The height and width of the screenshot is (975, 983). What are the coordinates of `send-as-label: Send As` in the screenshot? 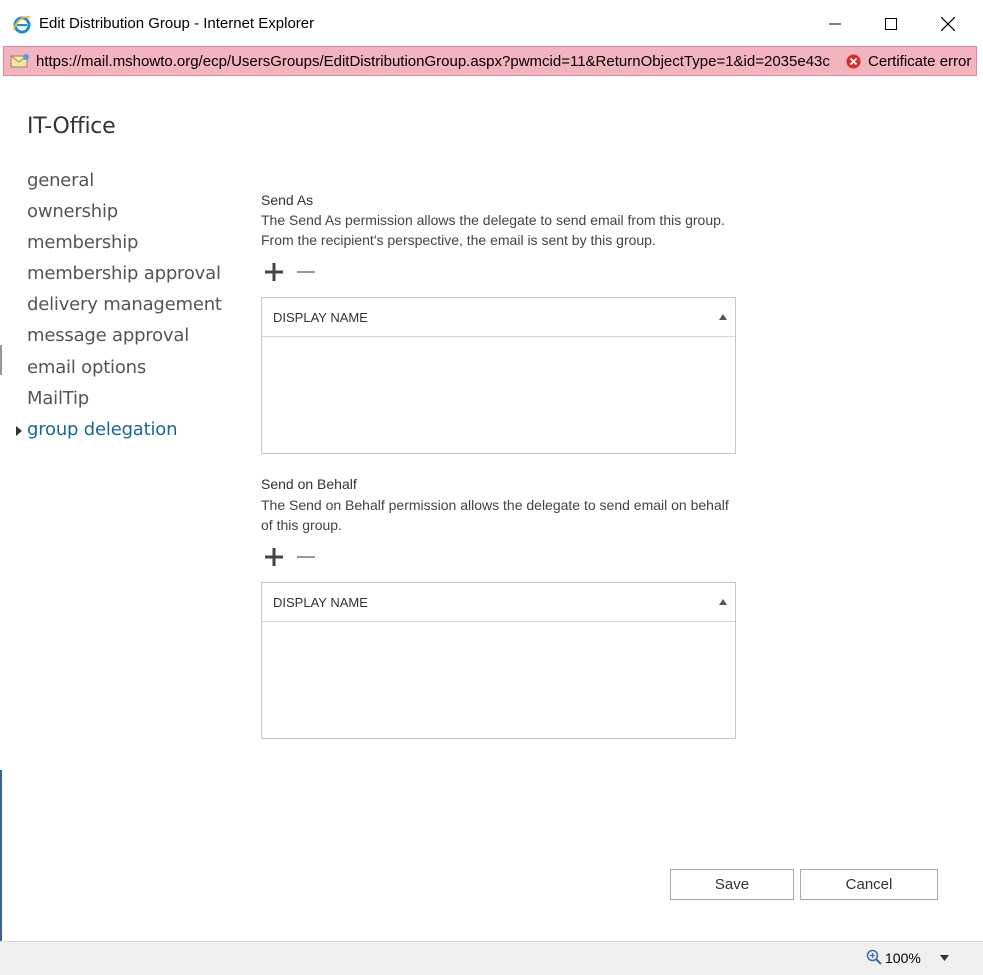 It's located at (287, 200).